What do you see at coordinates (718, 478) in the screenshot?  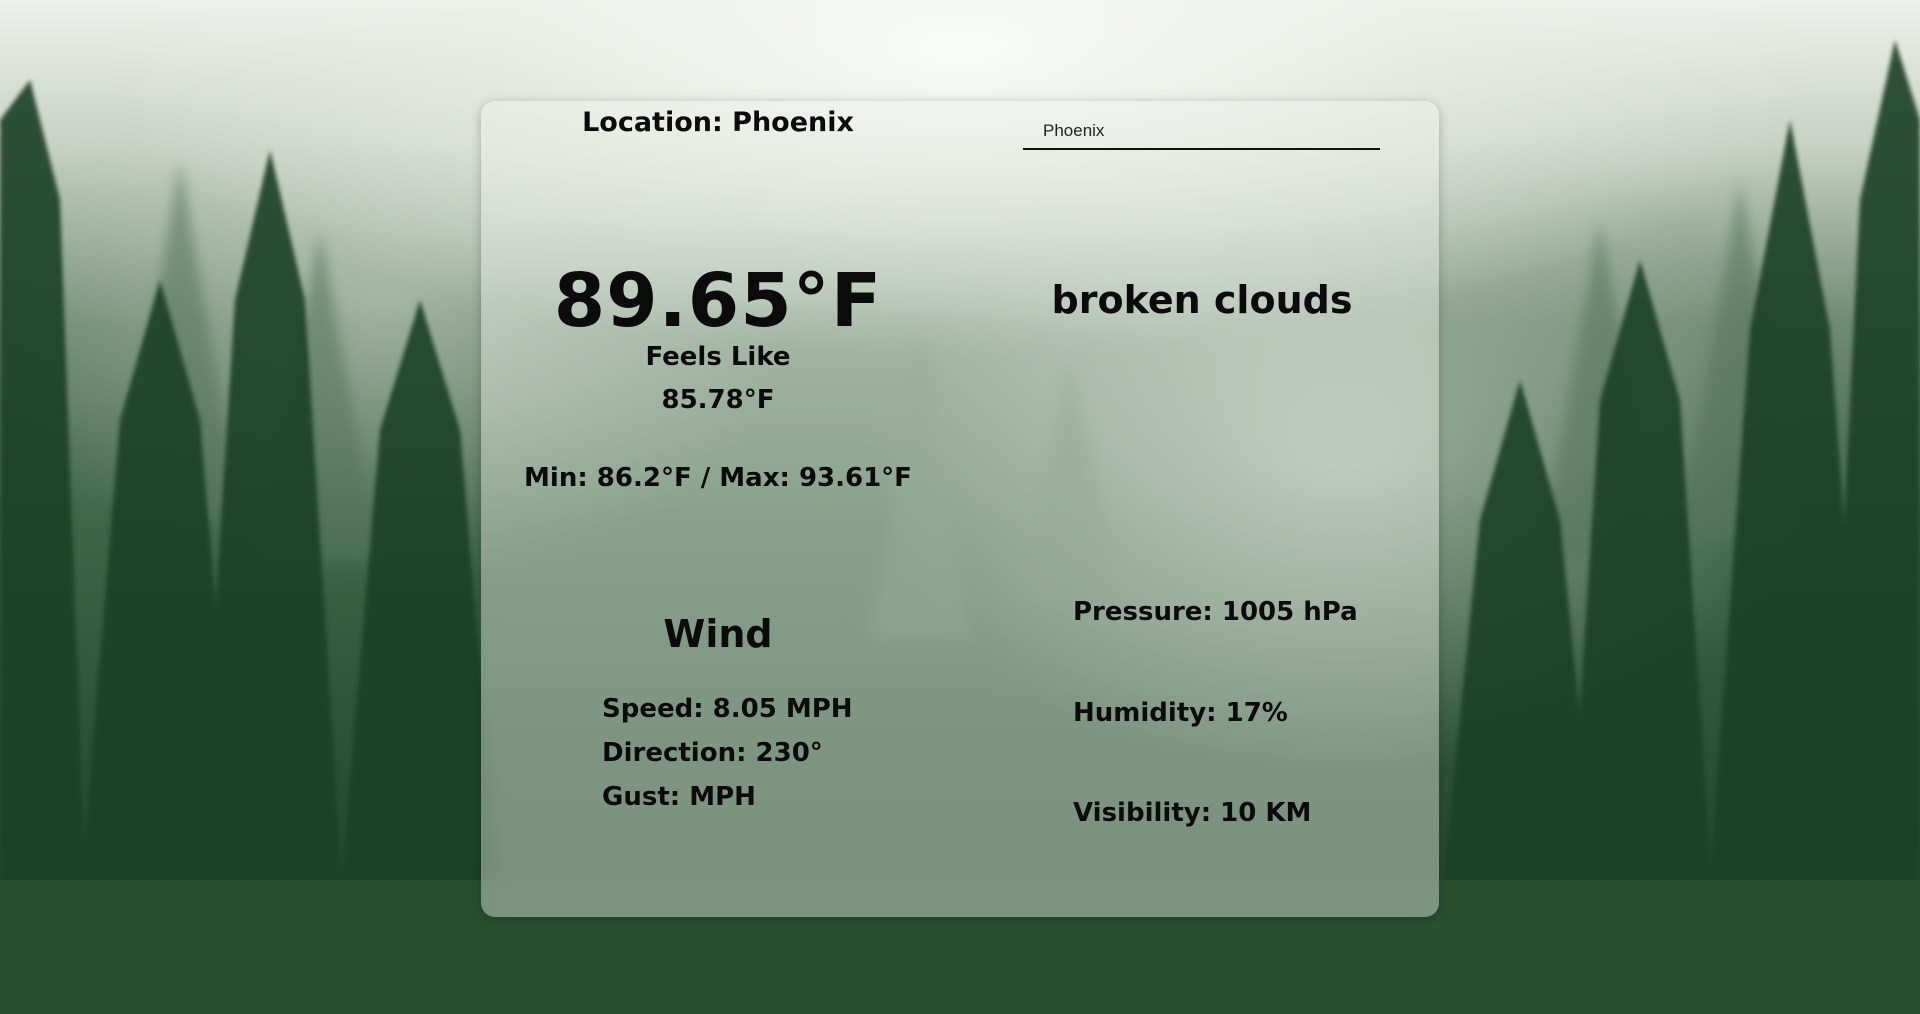 I see `min-max-temperature: Min: 86.2°F / Max: 93.61°F` at bounding box center [718, 478].